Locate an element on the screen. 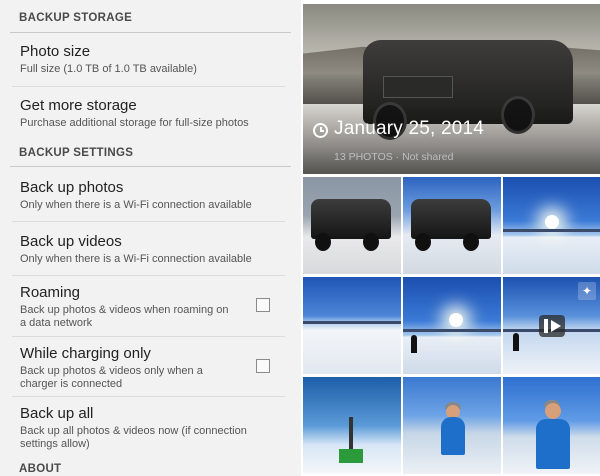 The image size is (600, 476). setting-title: Back up photos is located at coordinates (72, 187).